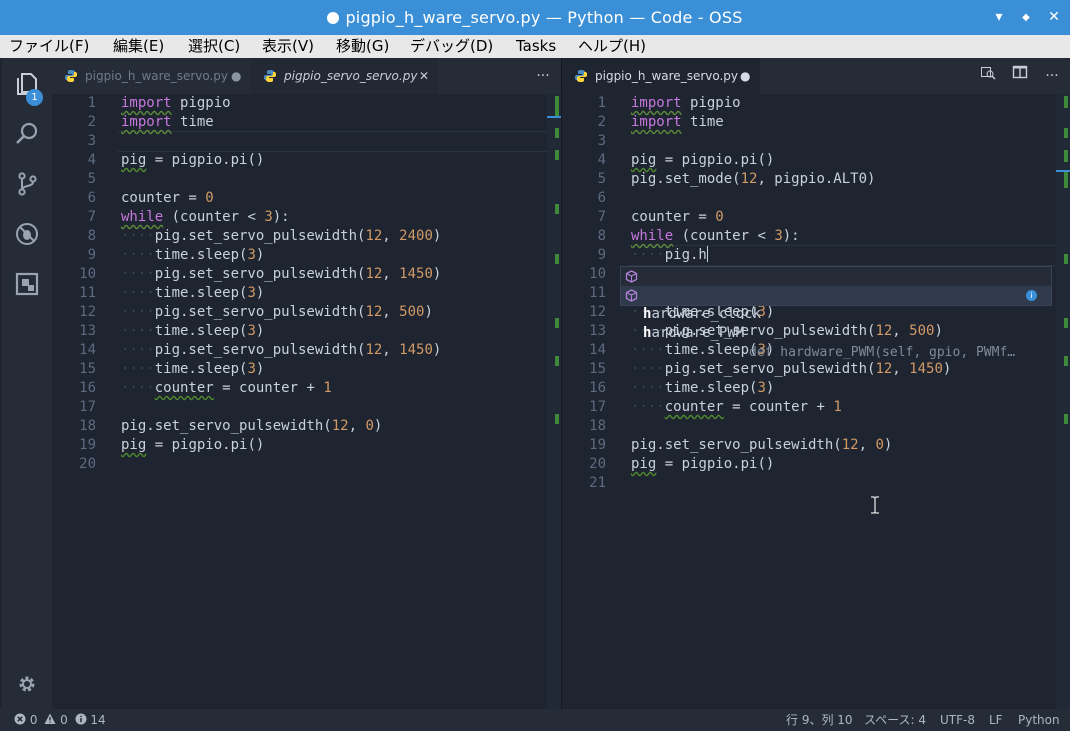 Image resolution: width=1070 pixels, height=731 pixels. Describe the element at coordinates (957, 720) in the screenshot. I see `encoding: UTF-8` at that location.